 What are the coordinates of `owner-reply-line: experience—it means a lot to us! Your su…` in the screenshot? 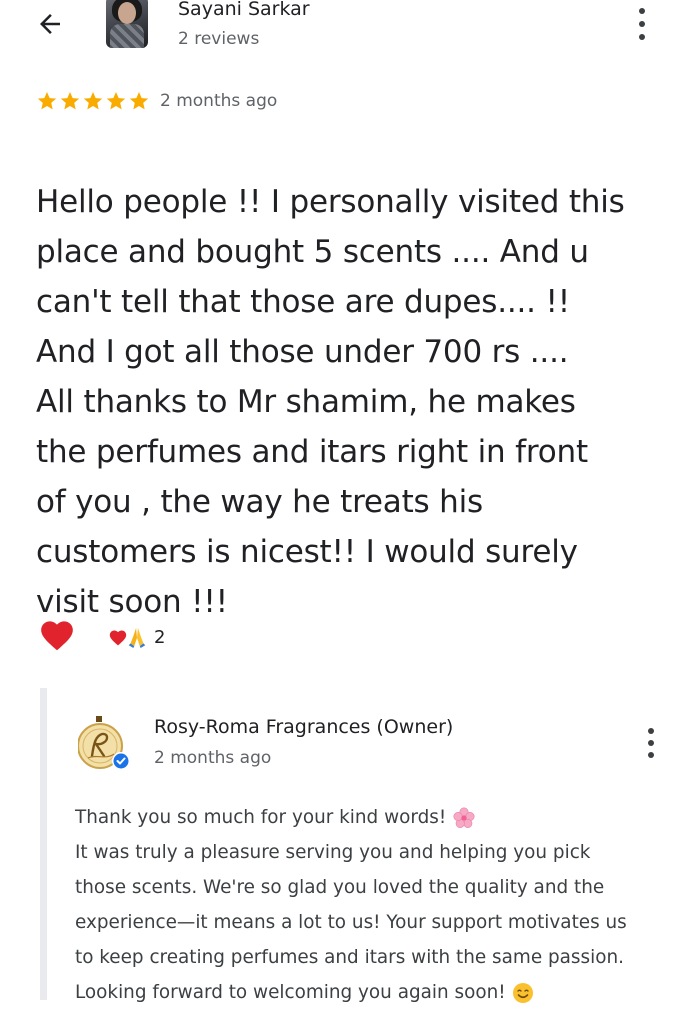 It's located at (351, 922).